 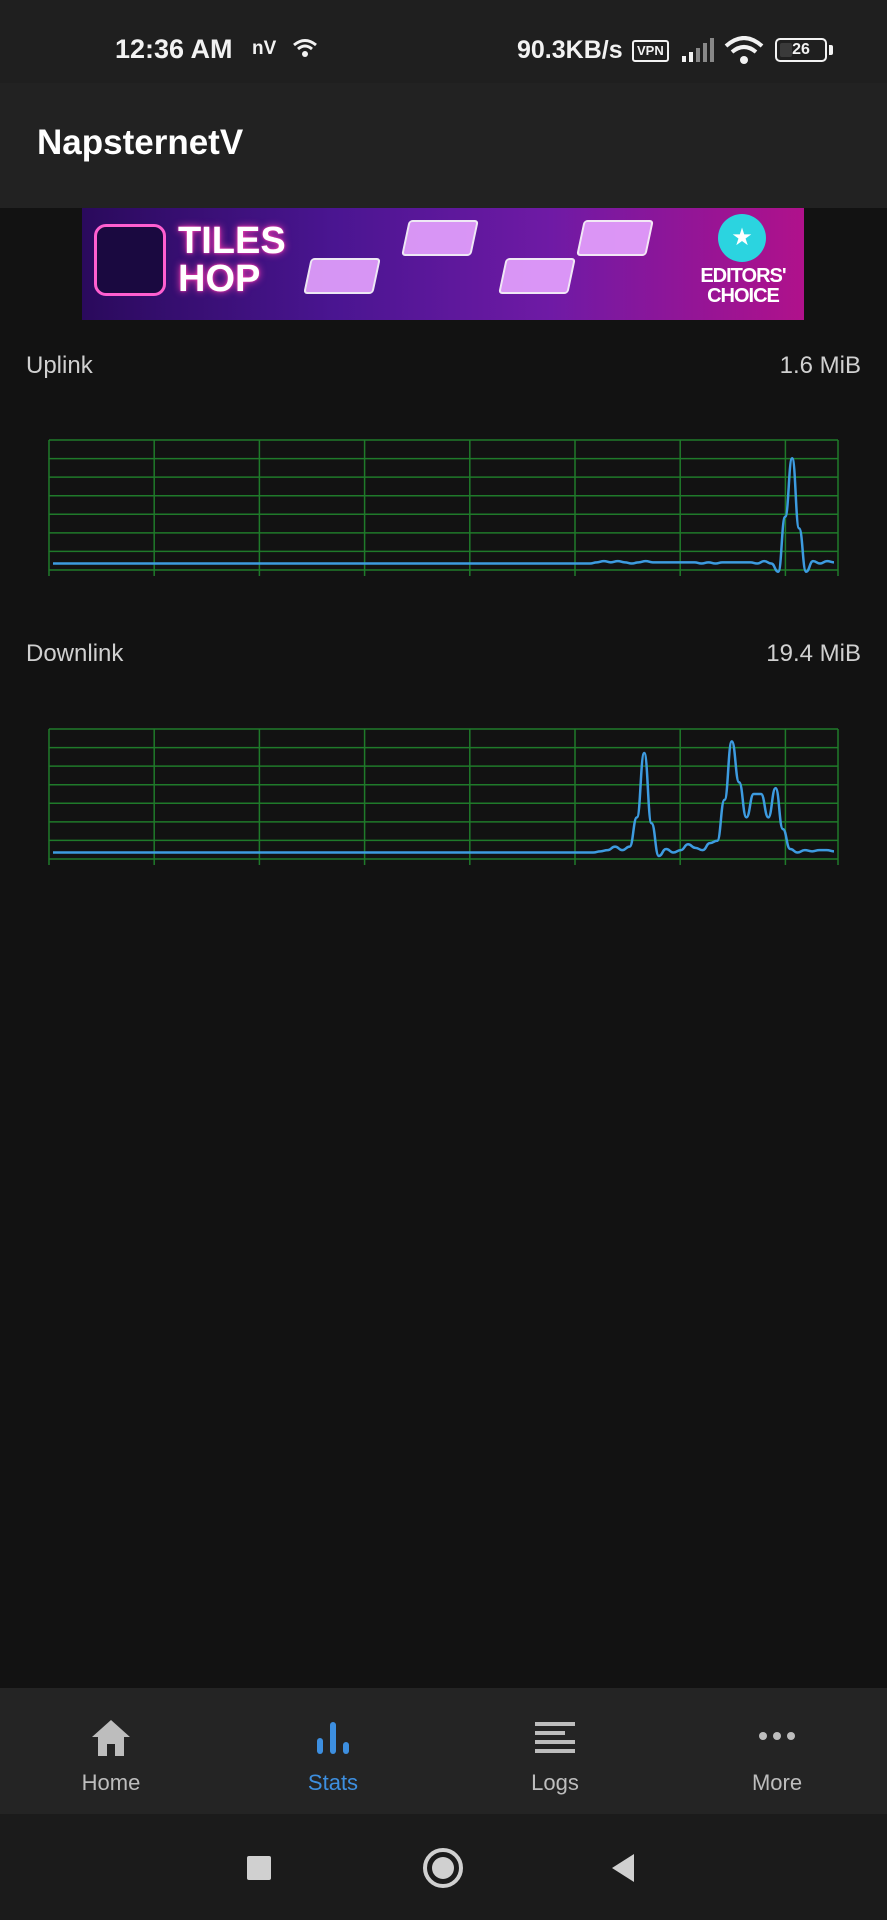 I want to click on app-bar: NapsternetV, so click(x=443, y=145).